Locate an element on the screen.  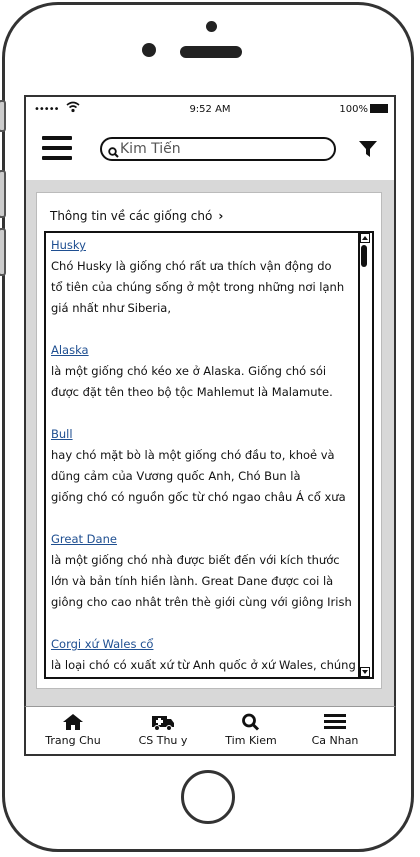
breadcrumb: Thông tin về các giống chó › is located at coordinates (136, 216).